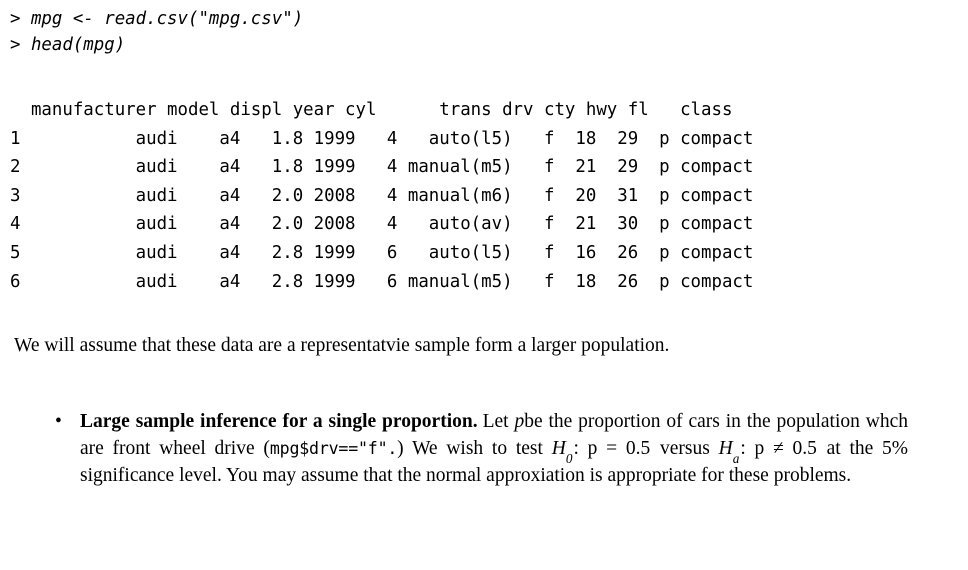  I want to click on item-text-1: Let, so click(495, 421).